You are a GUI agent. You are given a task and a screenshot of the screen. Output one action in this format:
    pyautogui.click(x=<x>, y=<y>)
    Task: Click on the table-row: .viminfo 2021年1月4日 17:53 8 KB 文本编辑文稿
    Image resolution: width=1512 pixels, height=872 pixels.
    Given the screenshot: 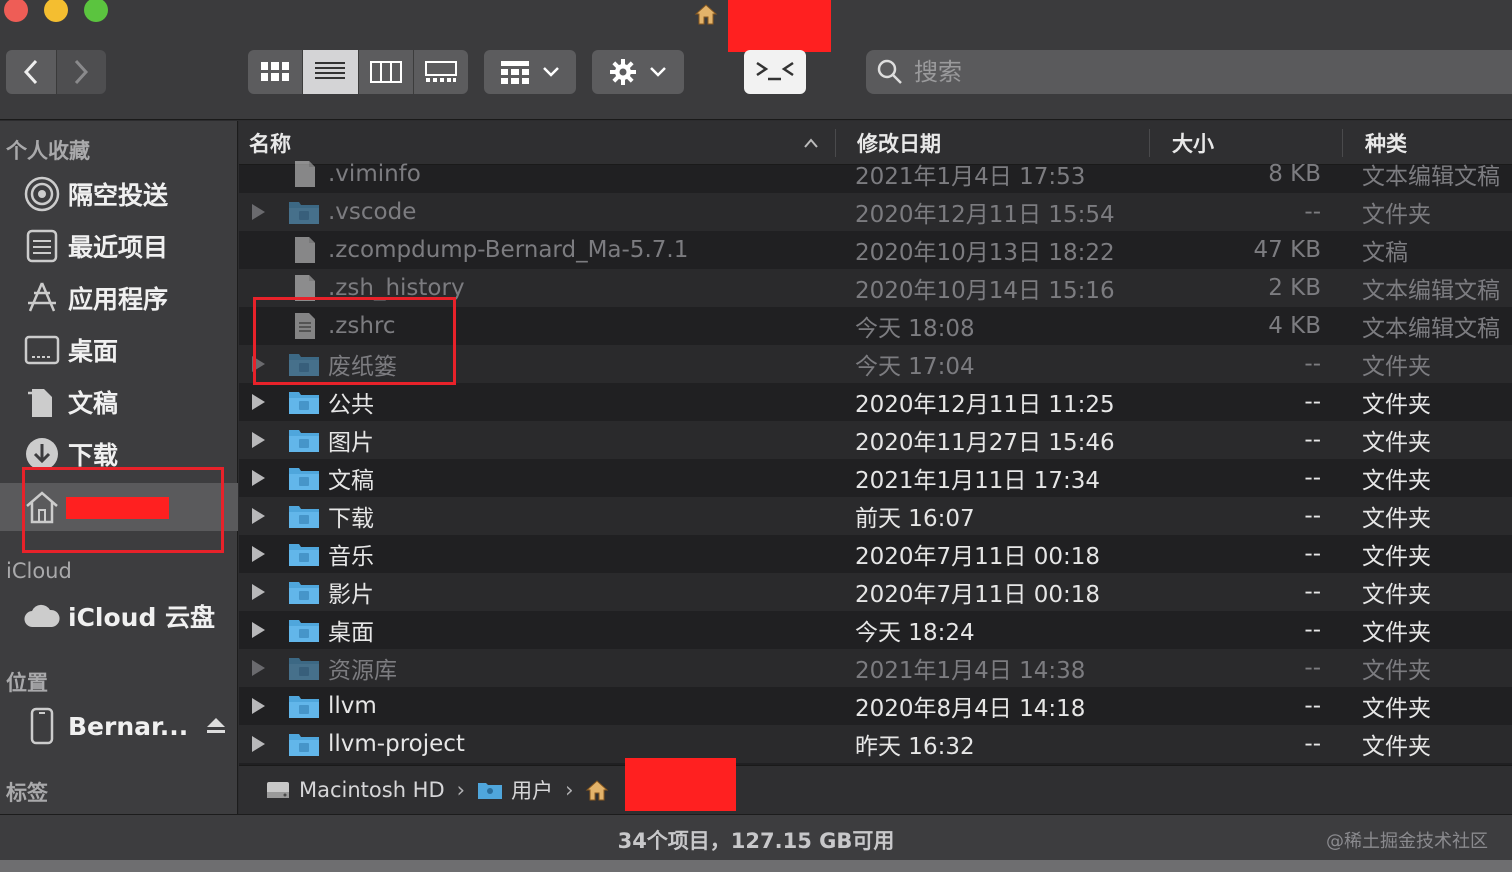 What is the action you would take?
    pyautogui.click(x=875, y=174)
    